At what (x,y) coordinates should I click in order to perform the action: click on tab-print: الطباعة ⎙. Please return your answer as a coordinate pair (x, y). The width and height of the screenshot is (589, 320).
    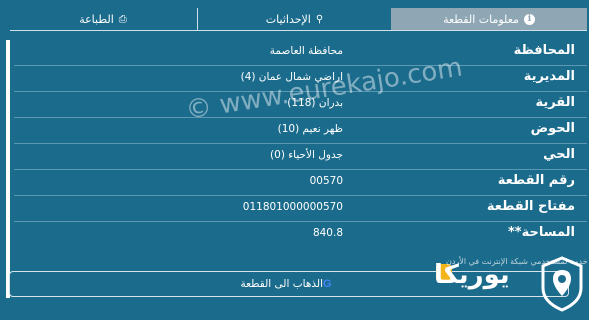
    Looking at the image, I should click on (103, 19).